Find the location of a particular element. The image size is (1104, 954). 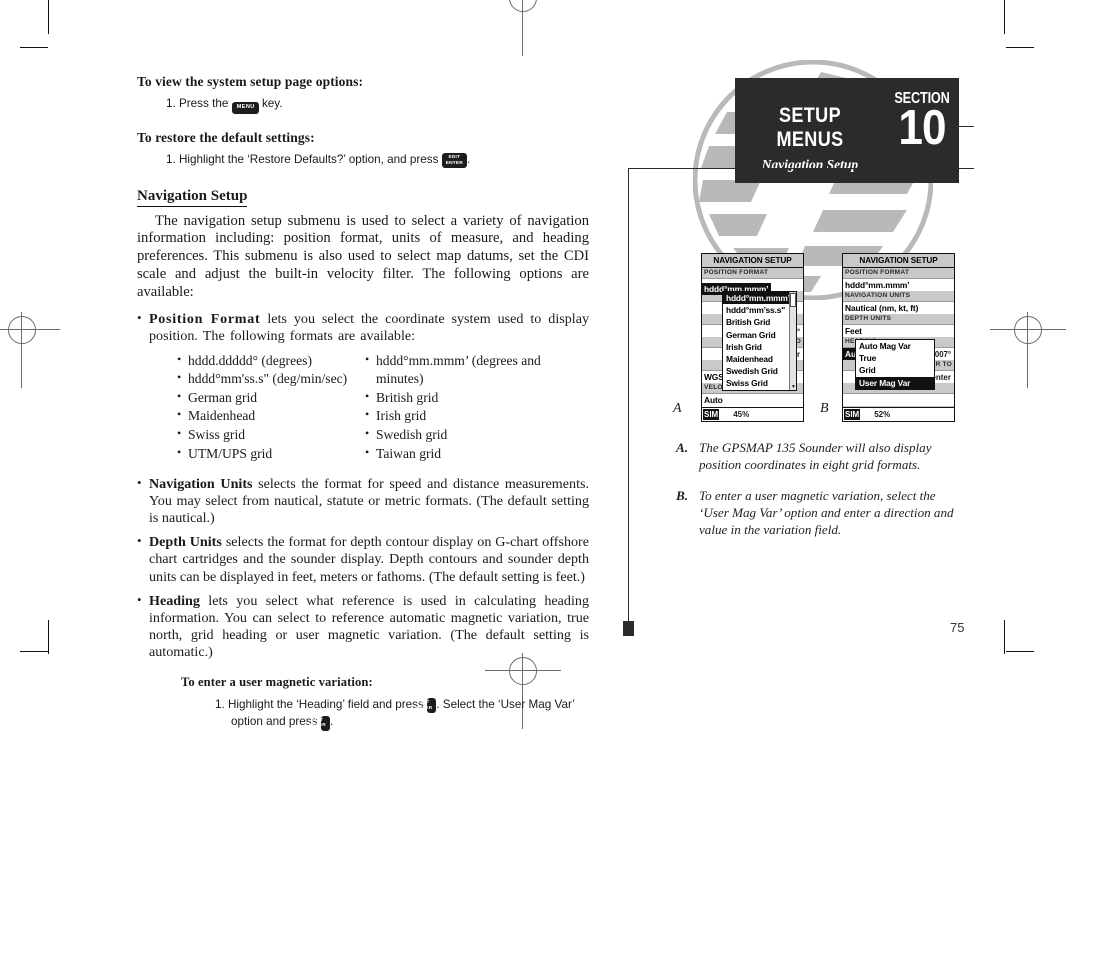

list-item: UTM/UPS grid is located at coordinates (271, 454).